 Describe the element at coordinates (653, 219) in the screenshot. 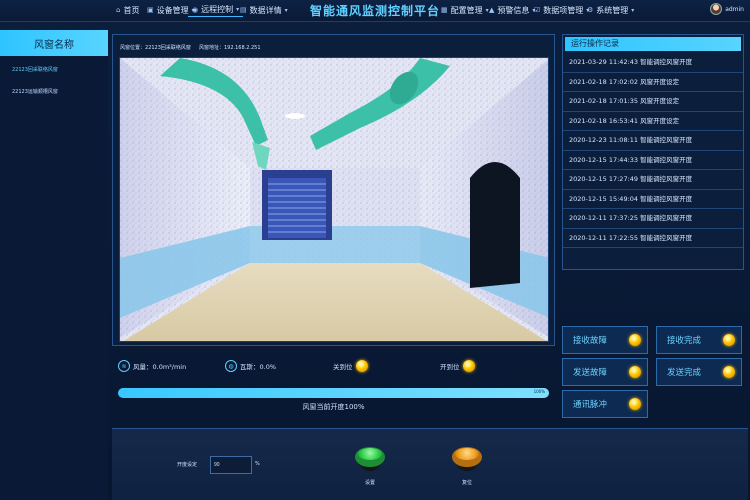

I see `log-row: 2020-12-11 17:37:25 智能调控风窗开度` at that location.